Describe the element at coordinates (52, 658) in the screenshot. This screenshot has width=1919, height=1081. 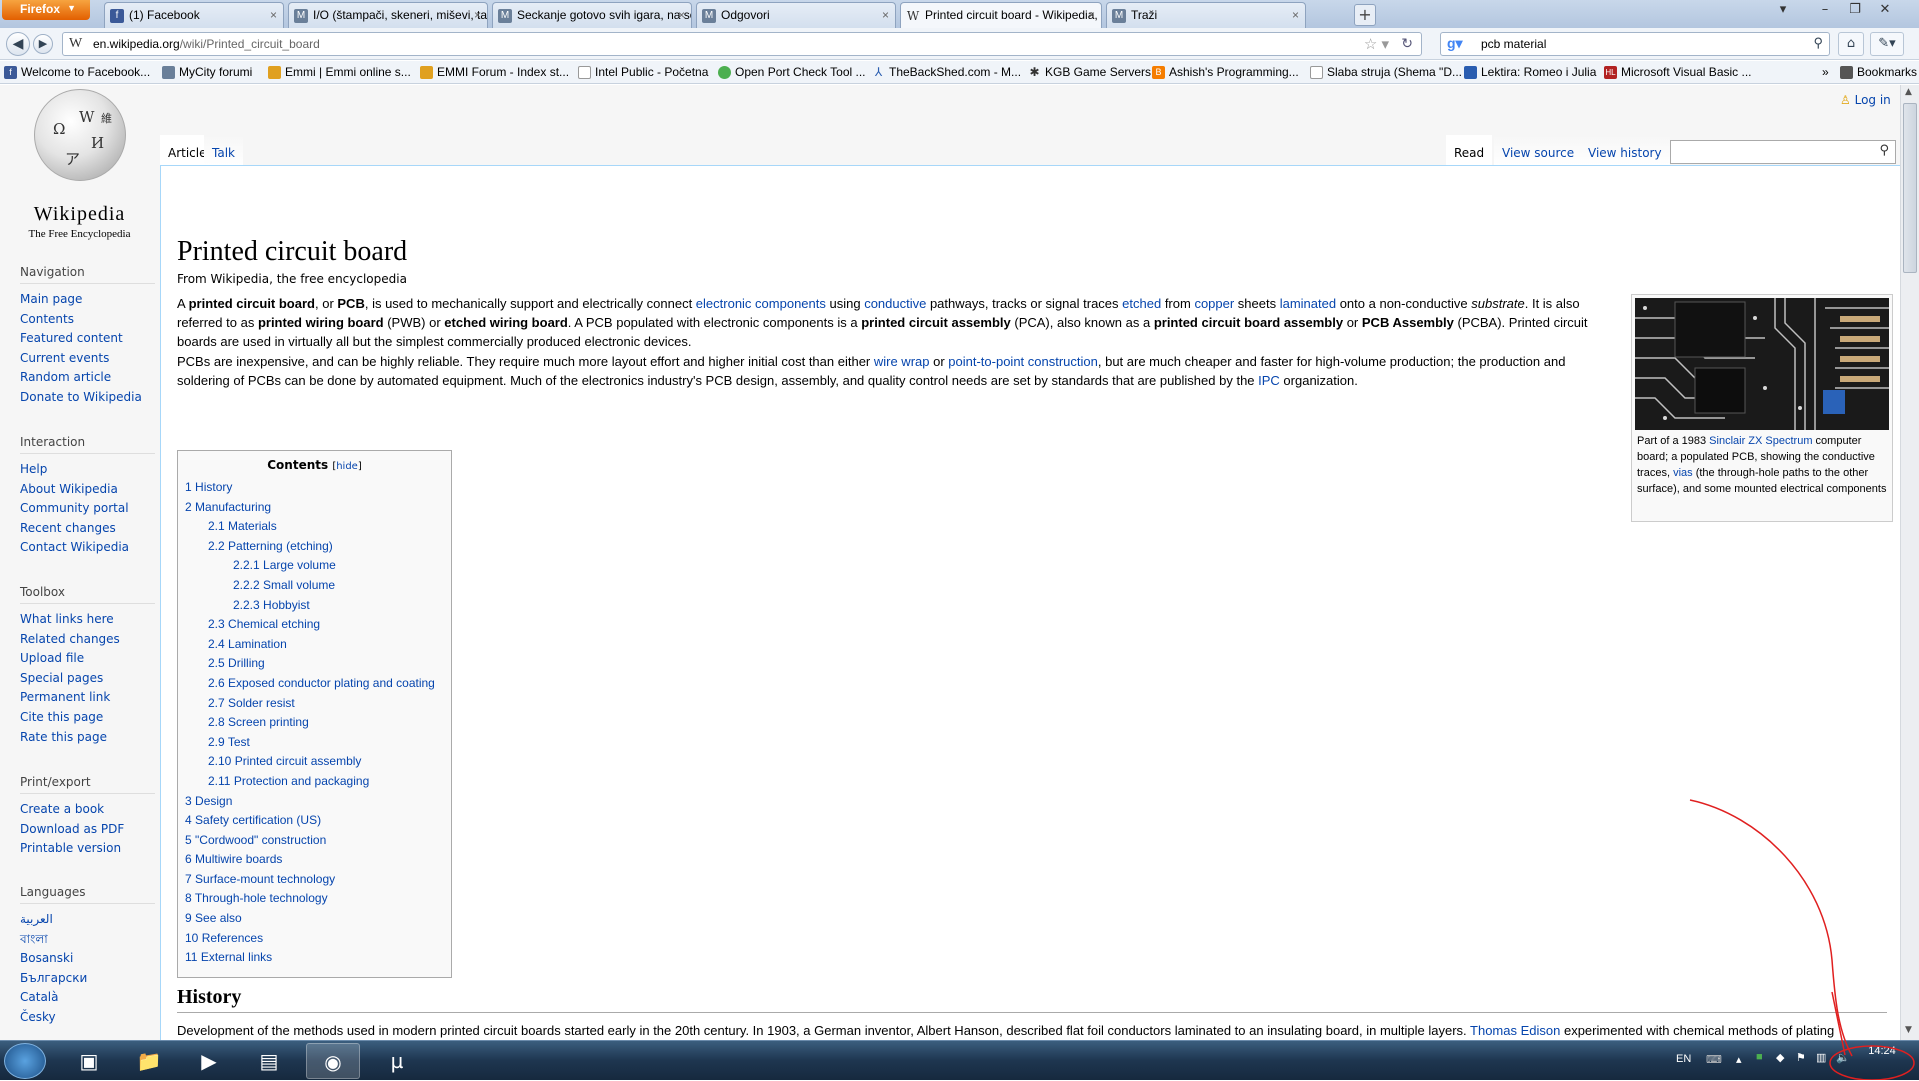
I see `sidebar-link: Upload file` at that location.